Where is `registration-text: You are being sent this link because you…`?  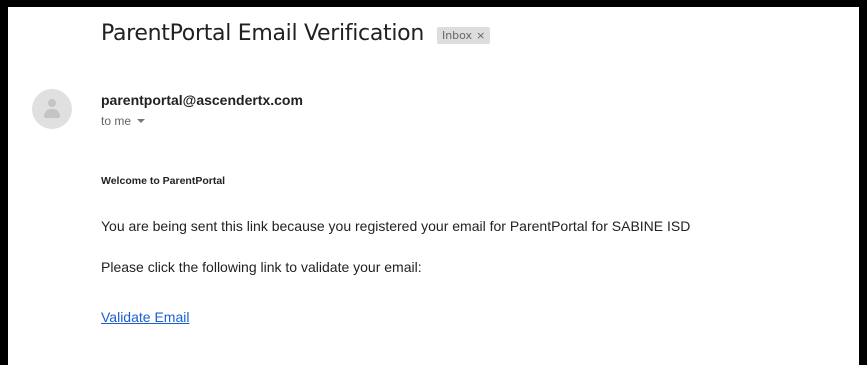
registration-text: You are being sent this link because you… is located at coordinates (396, 226).